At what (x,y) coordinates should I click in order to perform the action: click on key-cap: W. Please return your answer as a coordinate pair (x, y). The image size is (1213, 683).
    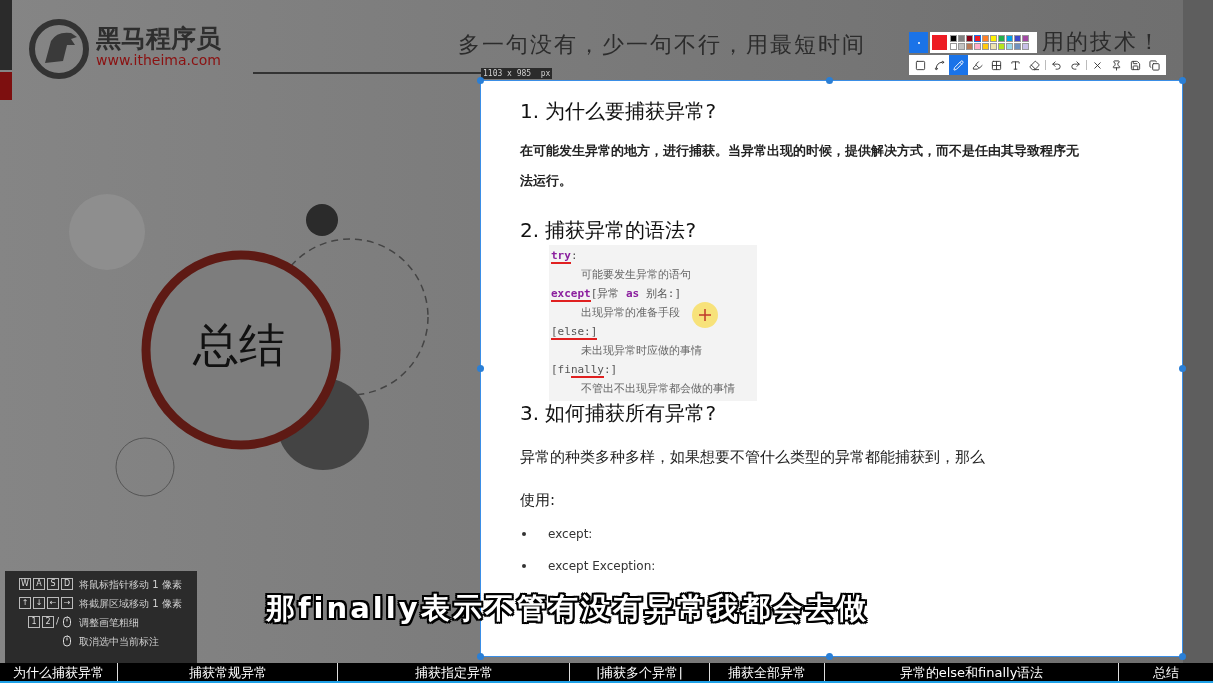
    Looking at the image, I should click on (25, 584).